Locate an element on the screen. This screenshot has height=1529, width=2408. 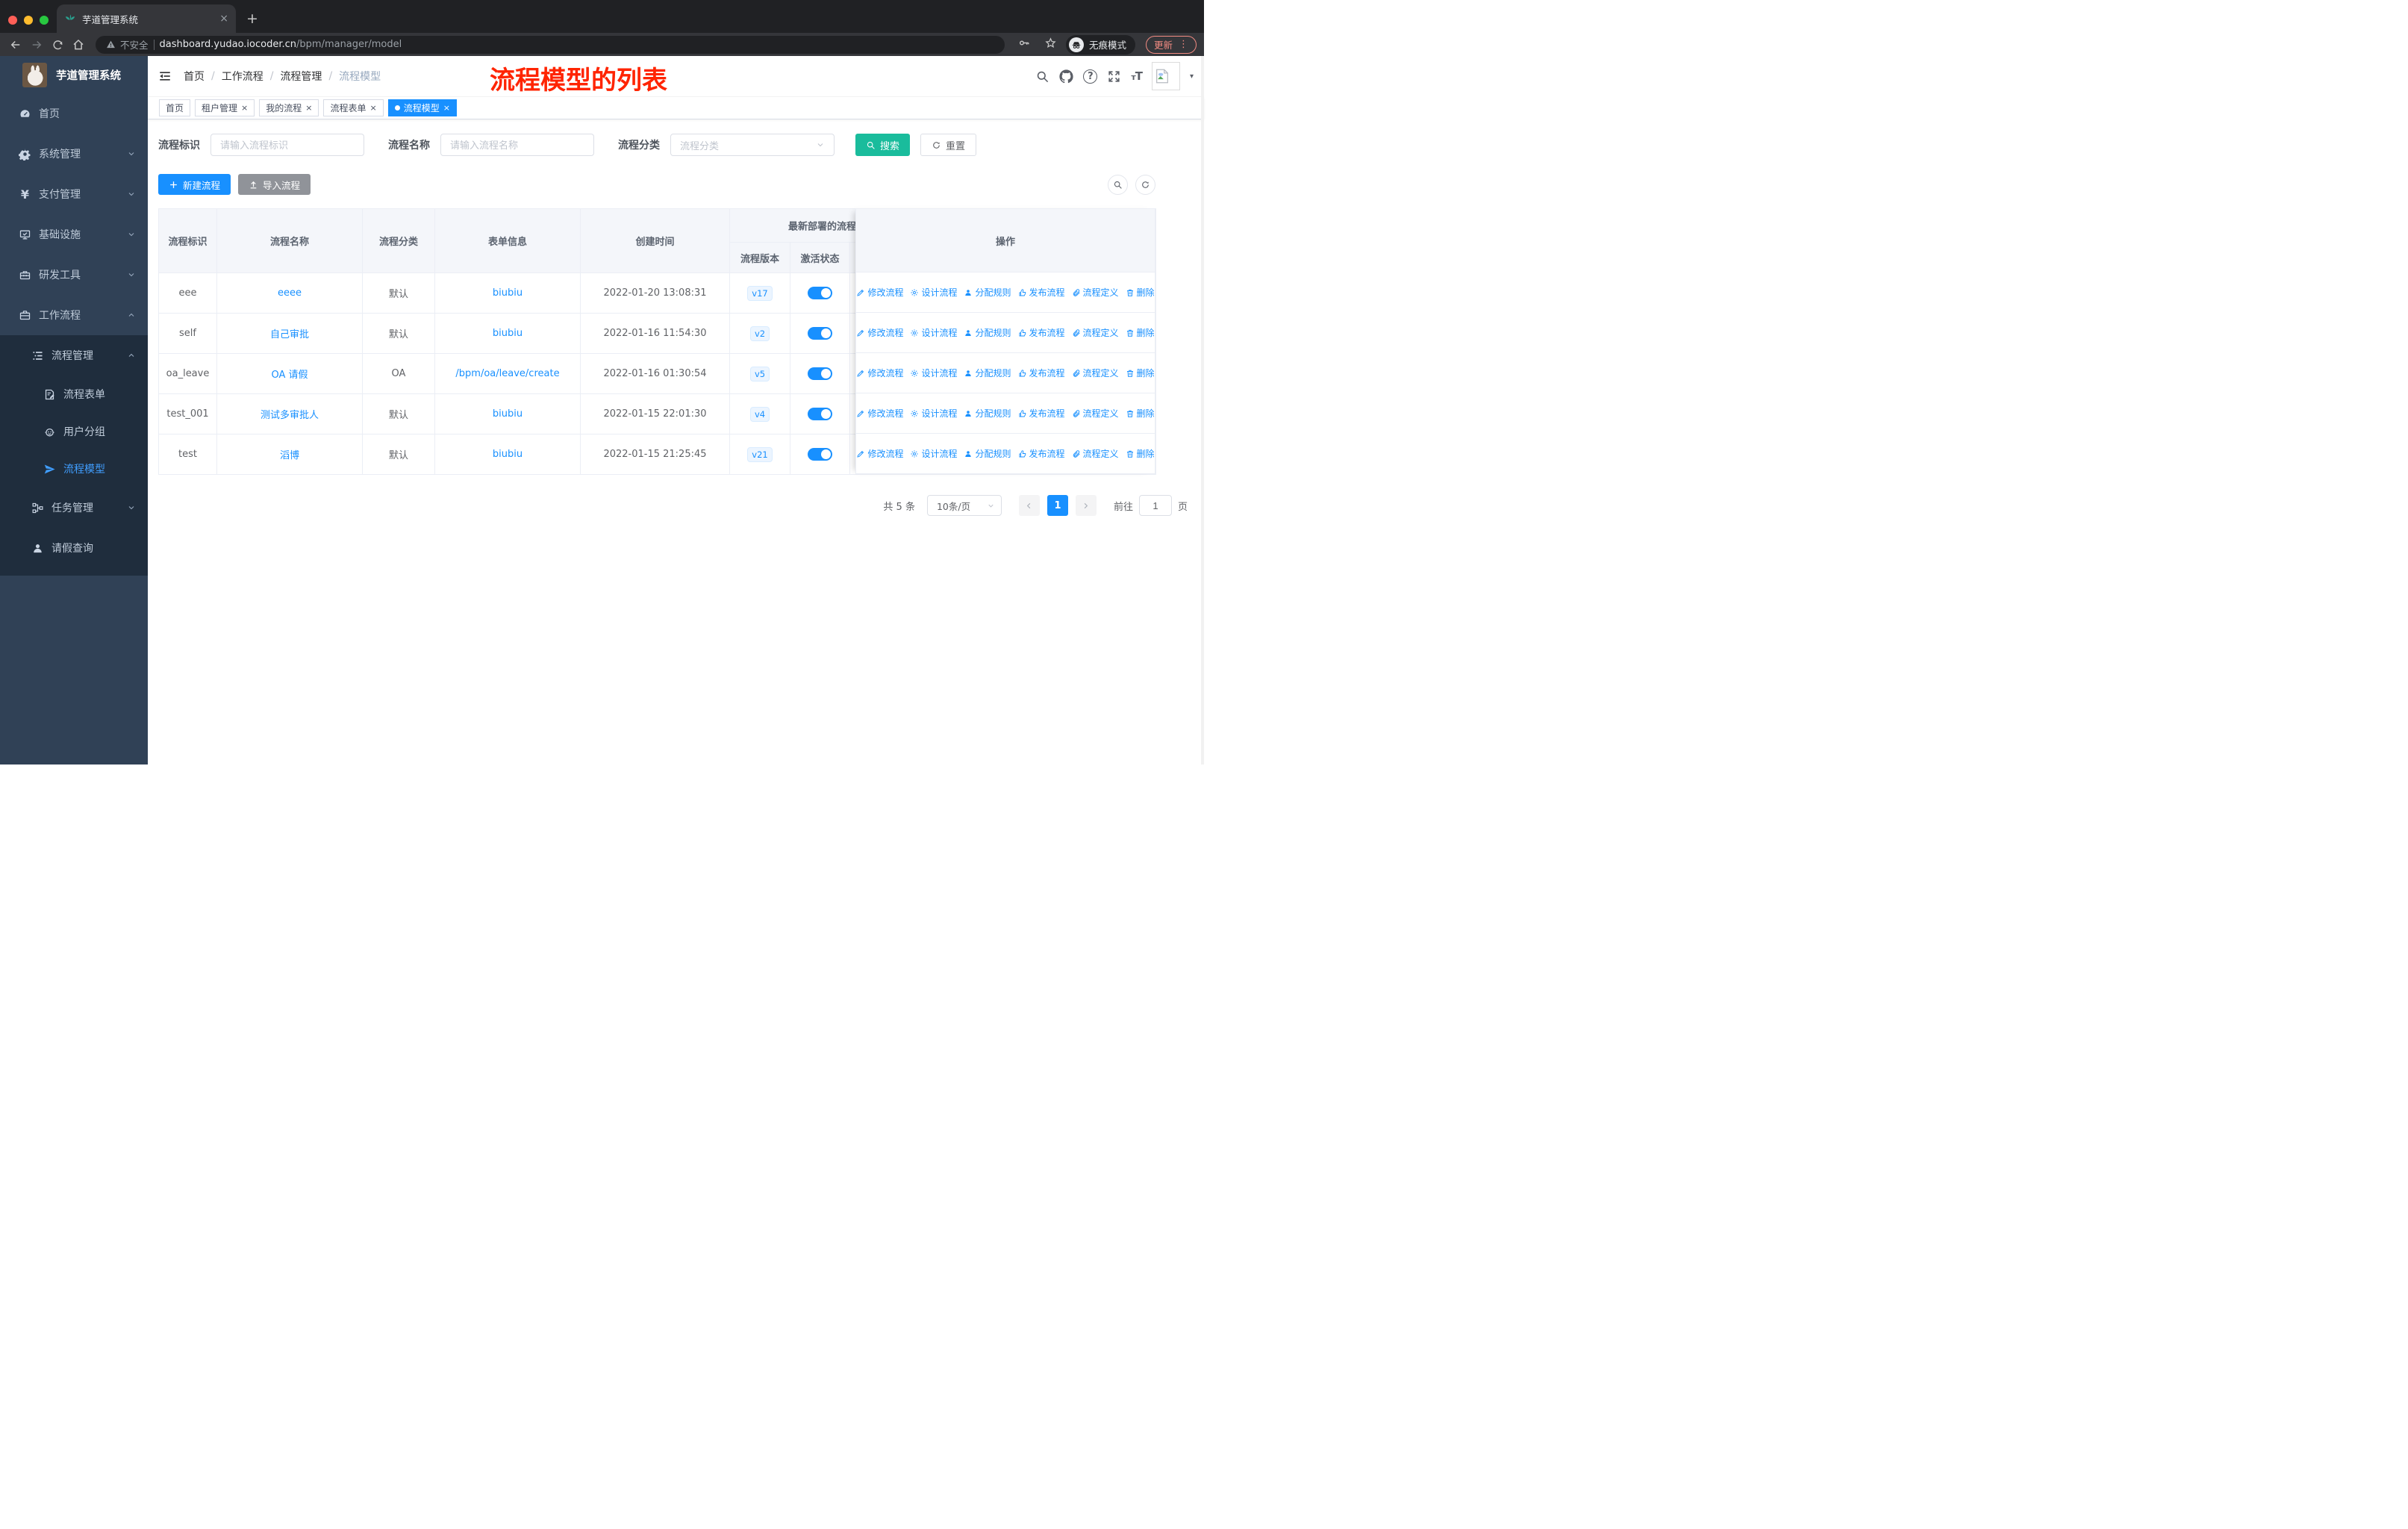
chrome-update-button: 更新 ⋮ is located at coordinates (1171, 44).